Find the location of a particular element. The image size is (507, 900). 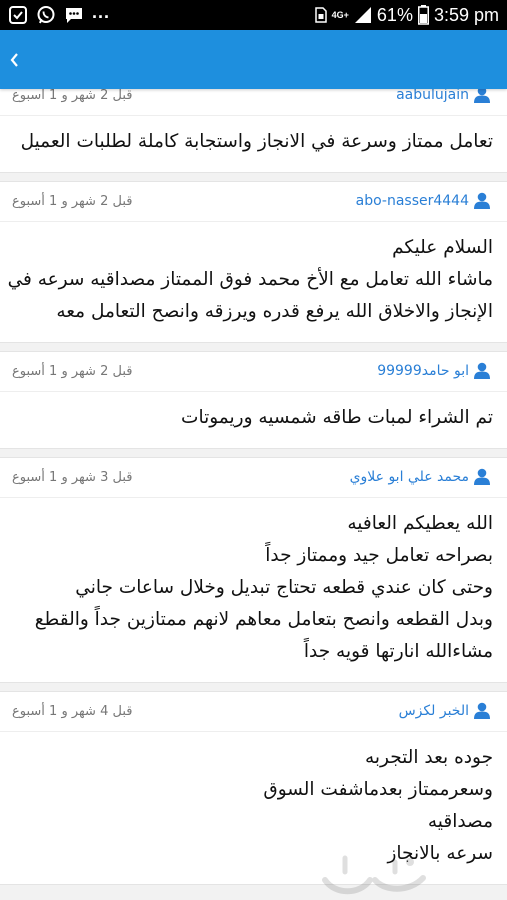

notification-icon is located at coordinates (18, 15).